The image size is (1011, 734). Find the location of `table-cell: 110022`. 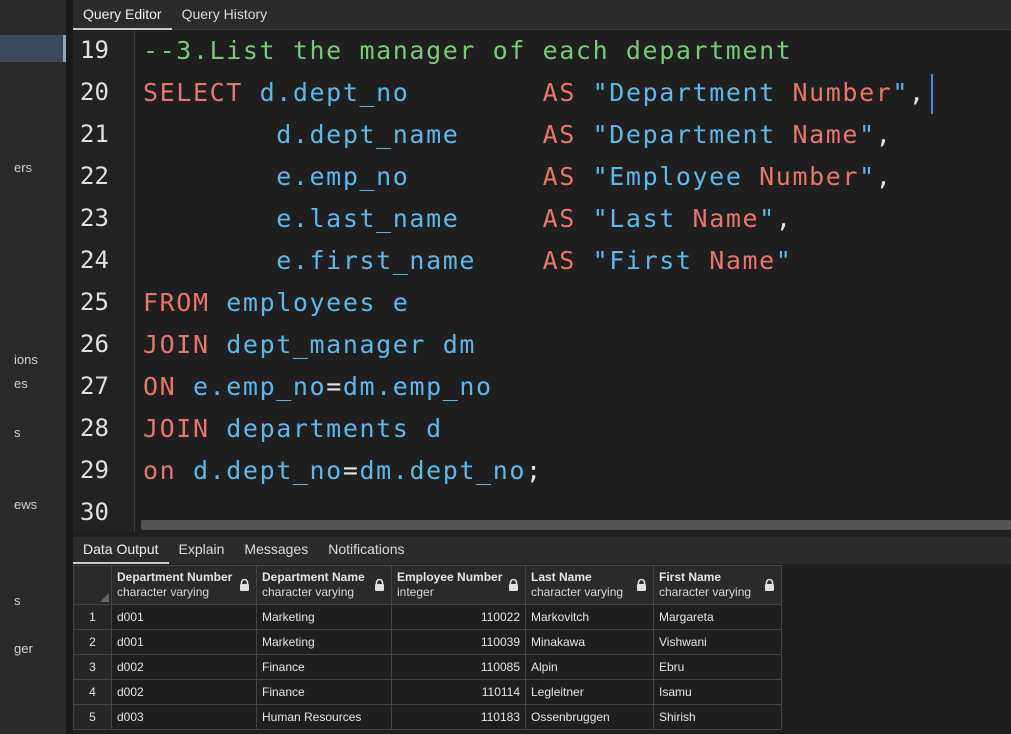

table-cell: 110022 is located at coordinates (458, 617).